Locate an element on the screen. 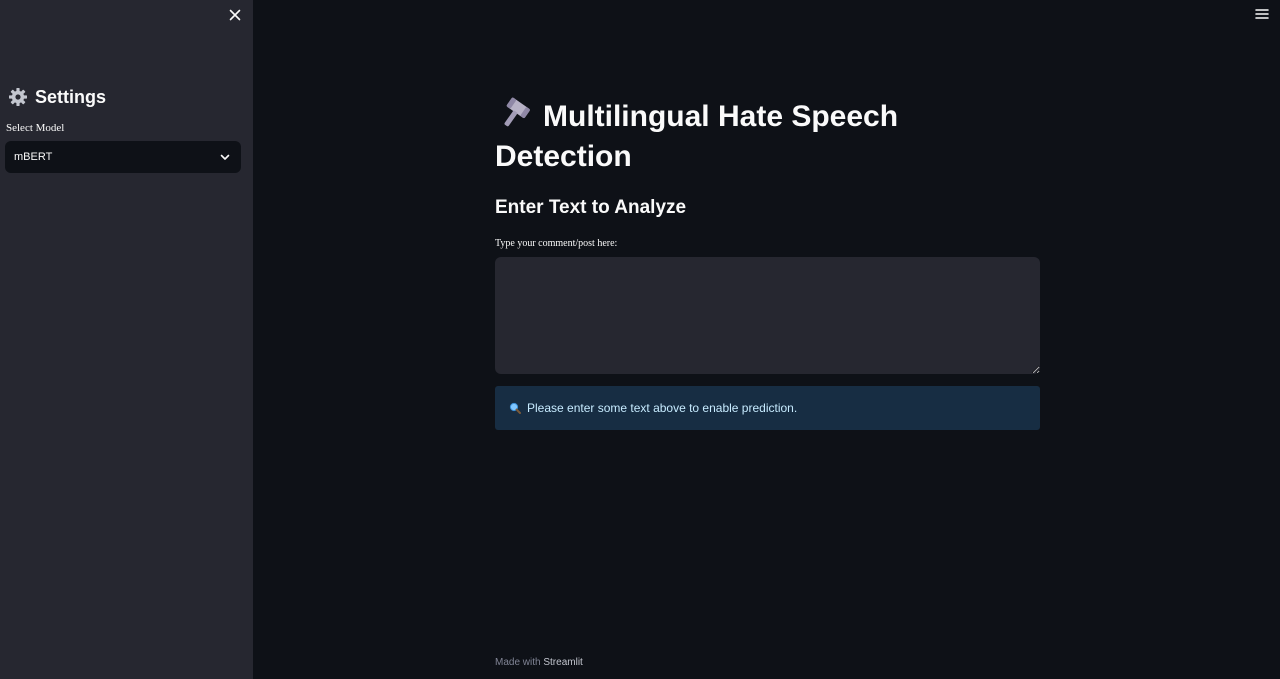 This screenshot has width=1280, height=679. gear-icon is located at coordinates (18, 97).